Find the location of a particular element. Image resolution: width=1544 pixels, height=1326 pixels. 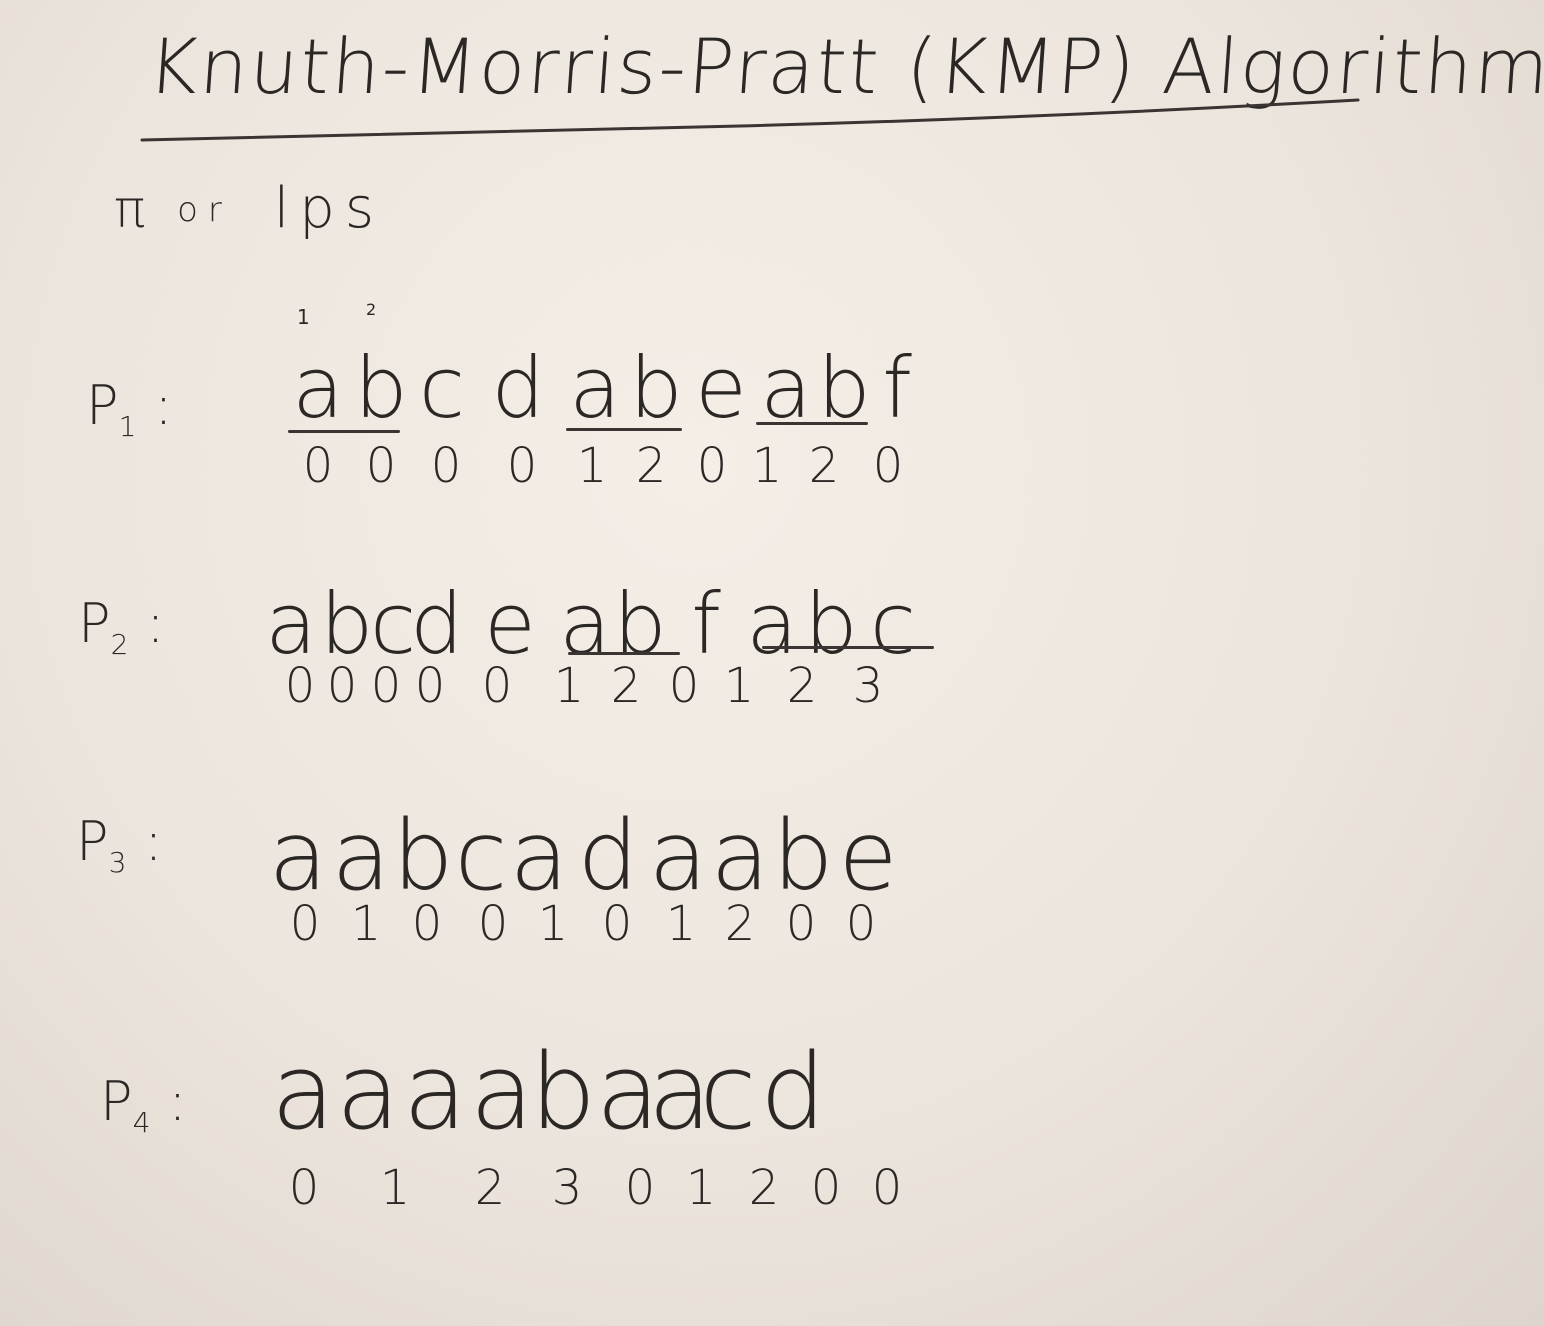

p2-char: d is located at coordinates (437, 624).